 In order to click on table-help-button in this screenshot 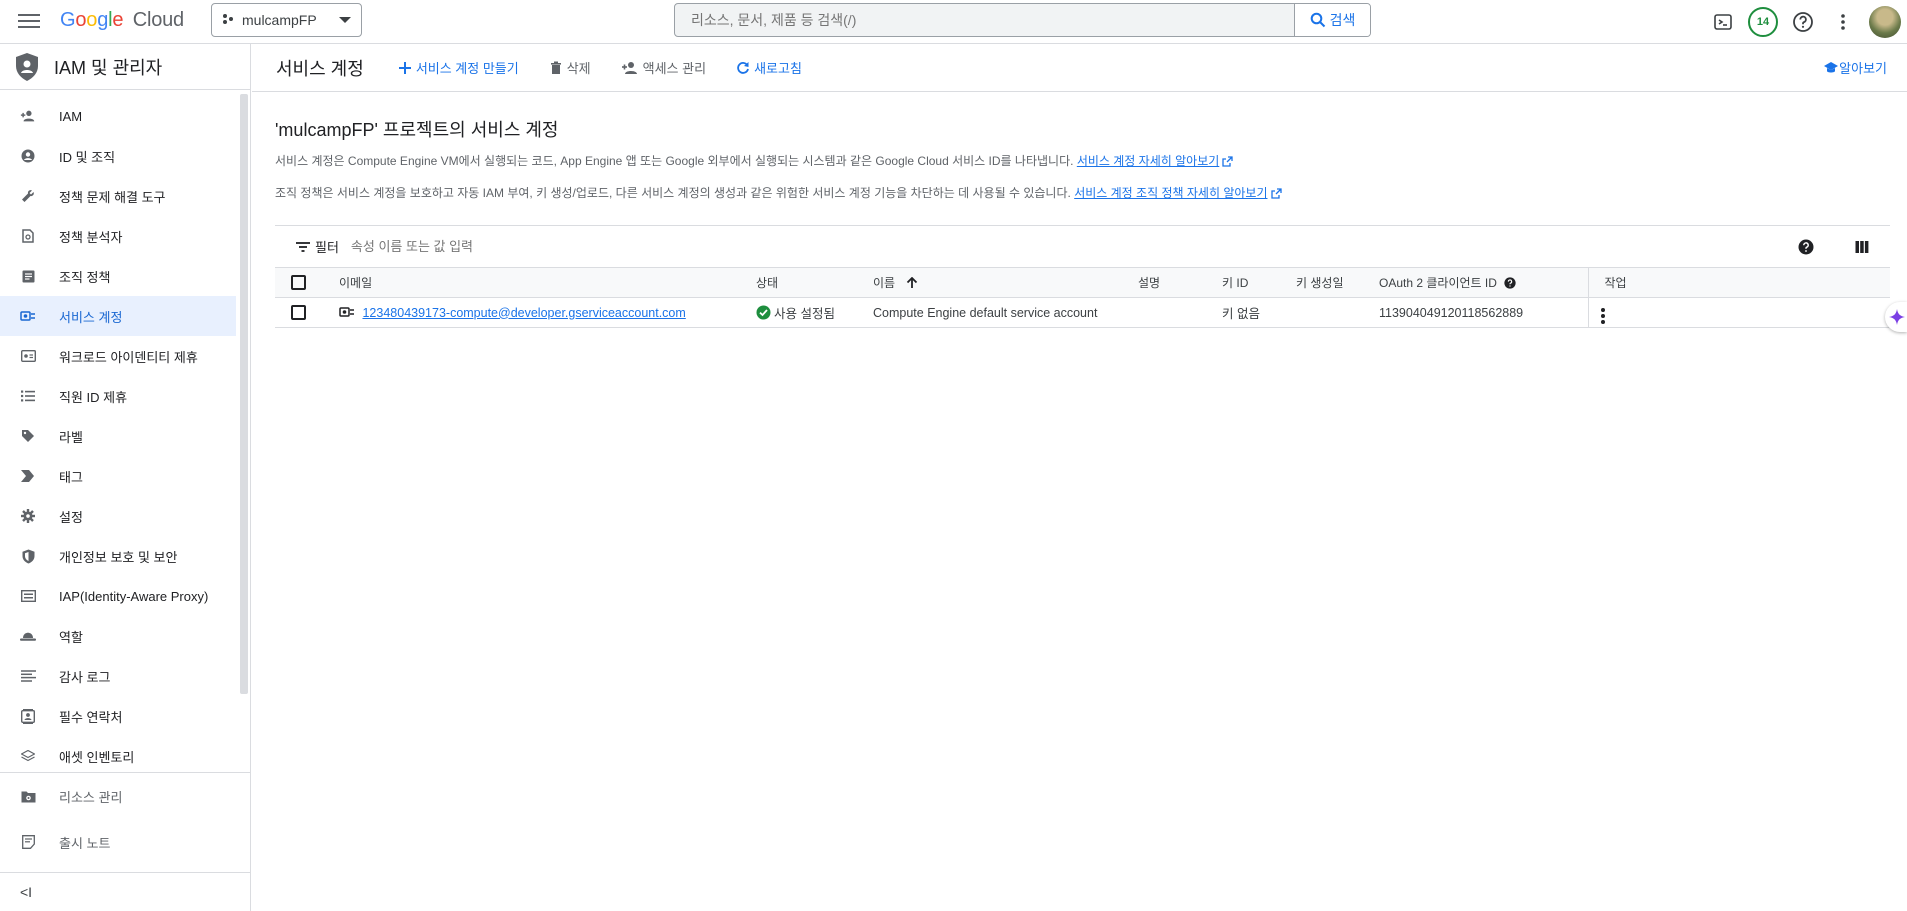, I will do `click(1806, 247)`.